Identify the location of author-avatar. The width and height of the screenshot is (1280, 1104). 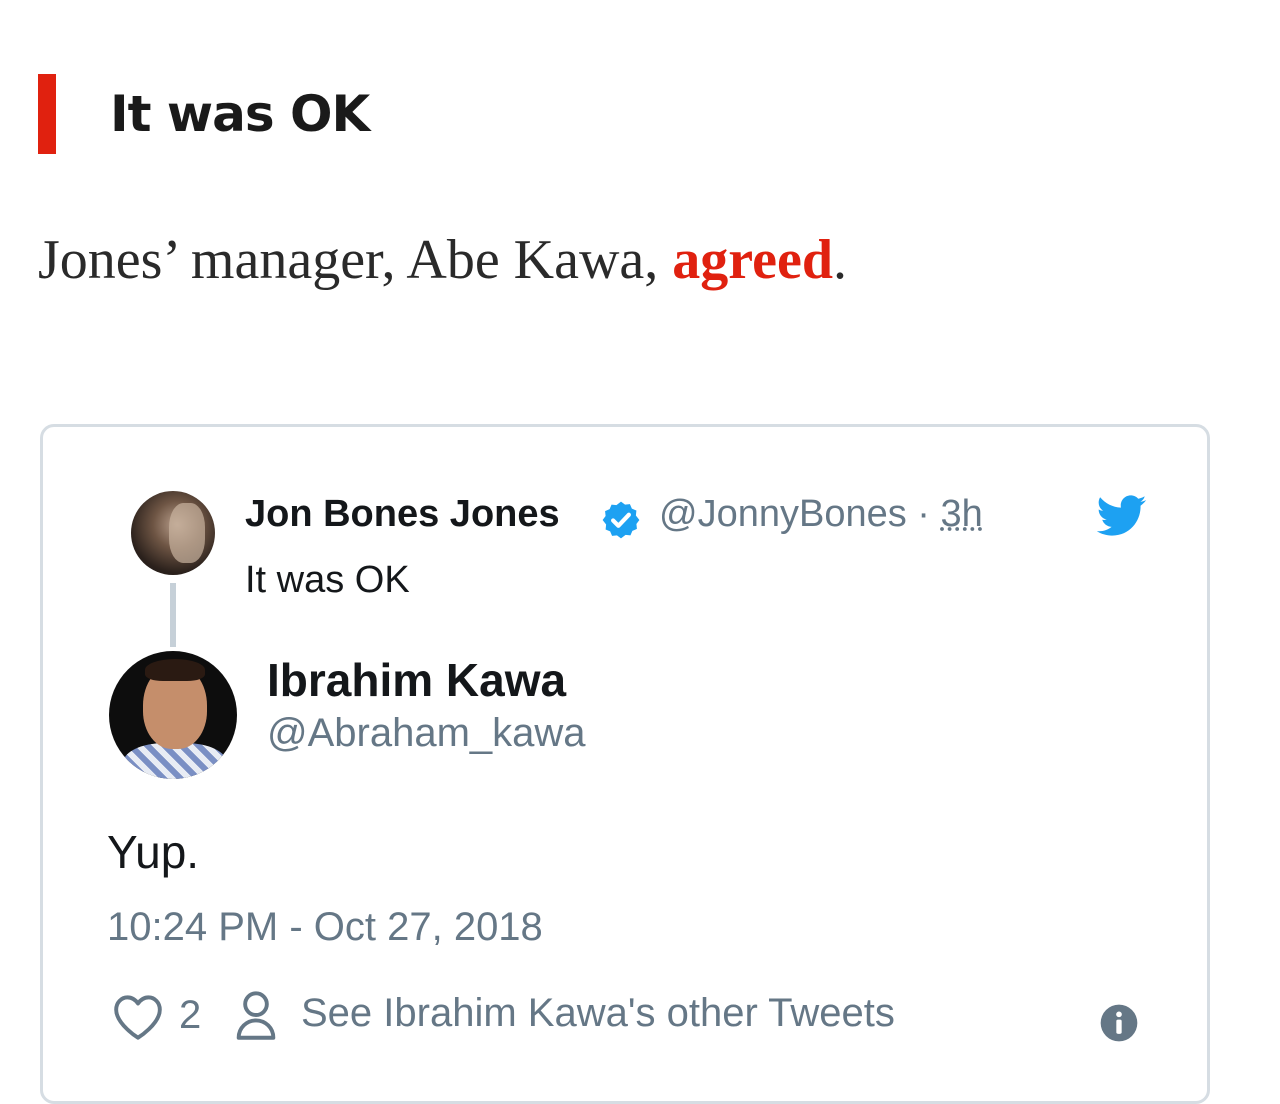
(173, 715).